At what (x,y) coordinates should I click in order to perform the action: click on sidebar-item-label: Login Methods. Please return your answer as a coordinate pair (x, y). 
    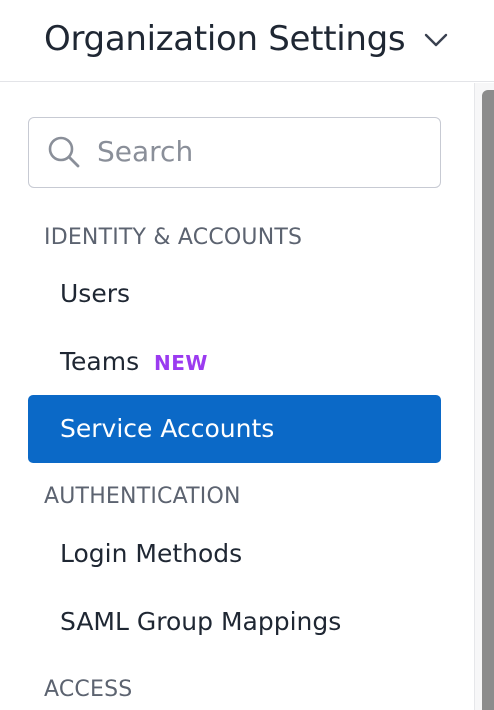
    Looking at the image, I should click on (151, 553).